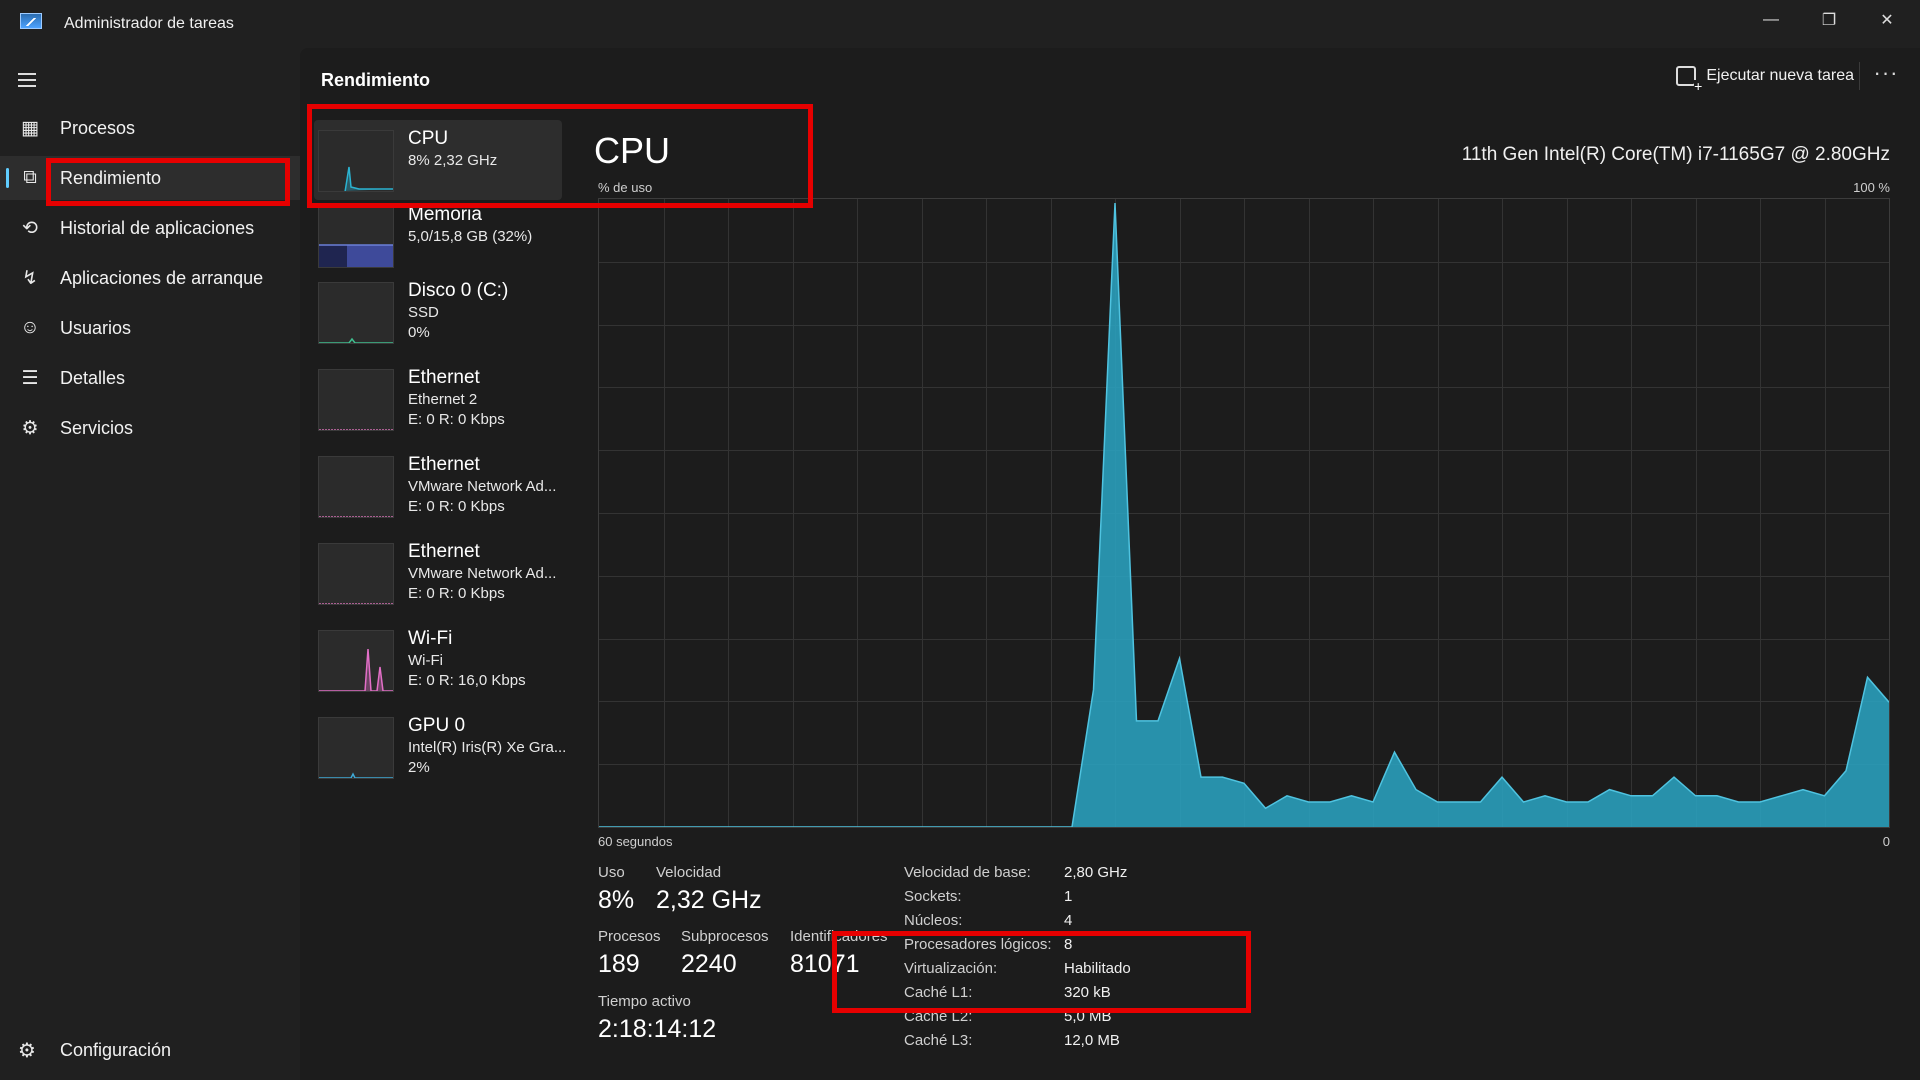 The width and height of the screenshot is (1920, 1080). I want to click on restore-button: ❐, so click(1829, 20).